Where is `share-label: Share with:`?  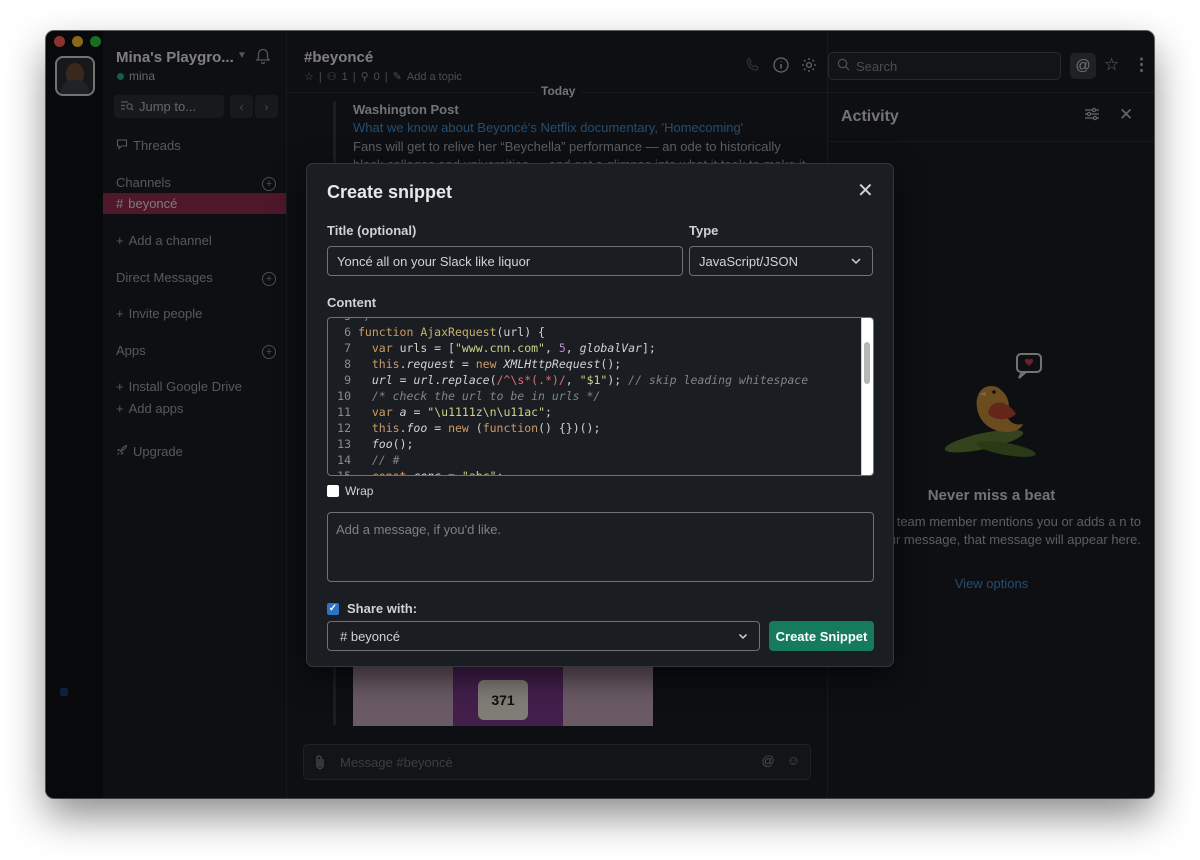 share-label: Share with: is located at coordinates (382, 608).